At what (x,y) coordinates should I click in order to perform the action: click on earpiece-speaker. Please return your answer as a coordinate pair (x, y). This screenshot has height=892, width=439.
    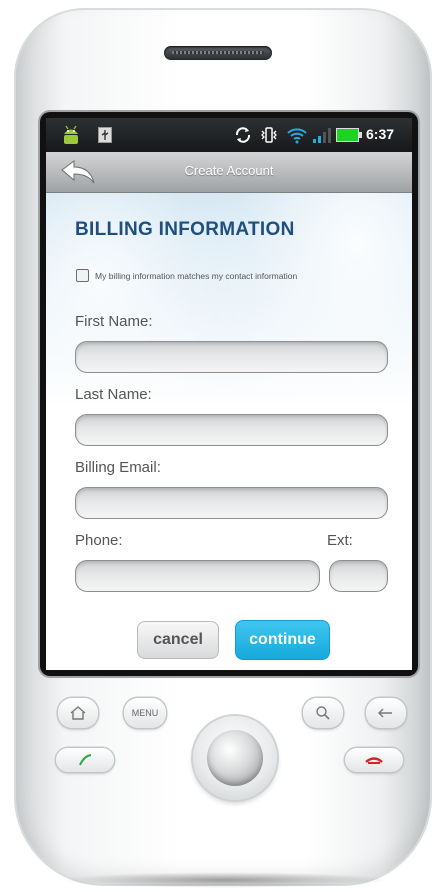
    Looking at the image, I should click on (218, 53).